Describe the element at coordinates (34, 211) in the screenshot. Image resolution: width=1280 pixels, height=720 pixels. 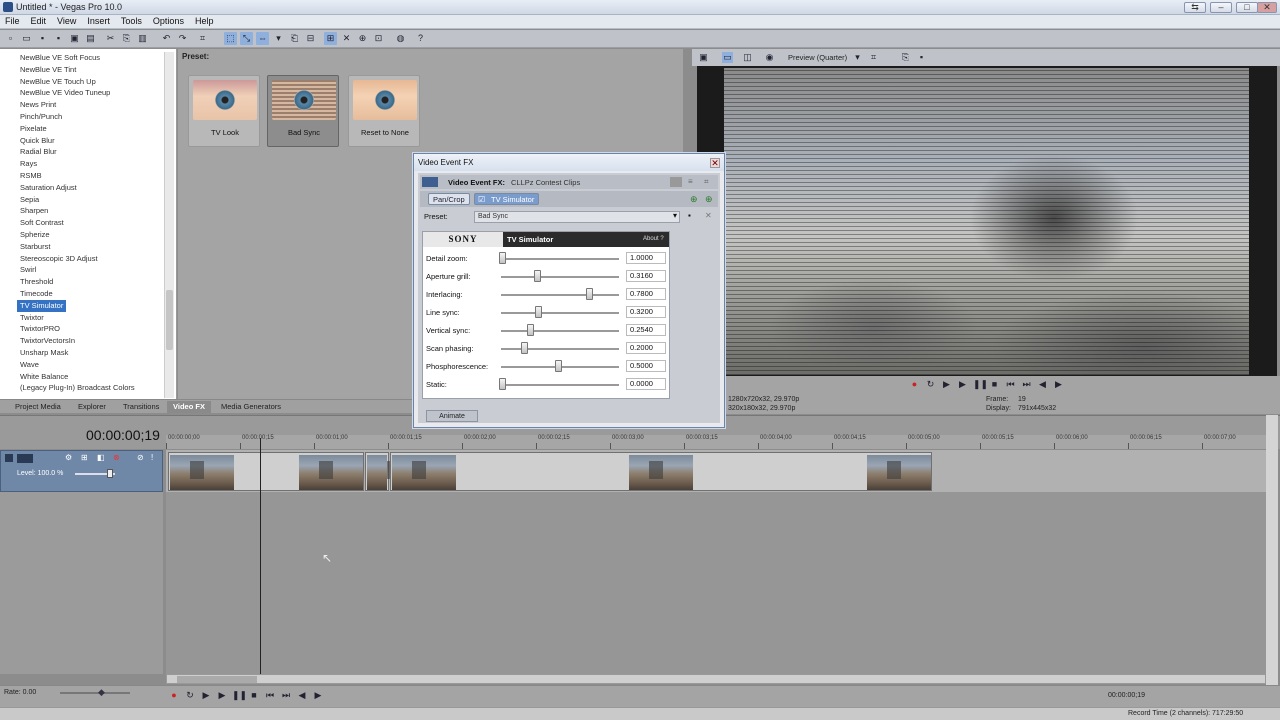
I see `fx-list-item: Sharpen` at that location.